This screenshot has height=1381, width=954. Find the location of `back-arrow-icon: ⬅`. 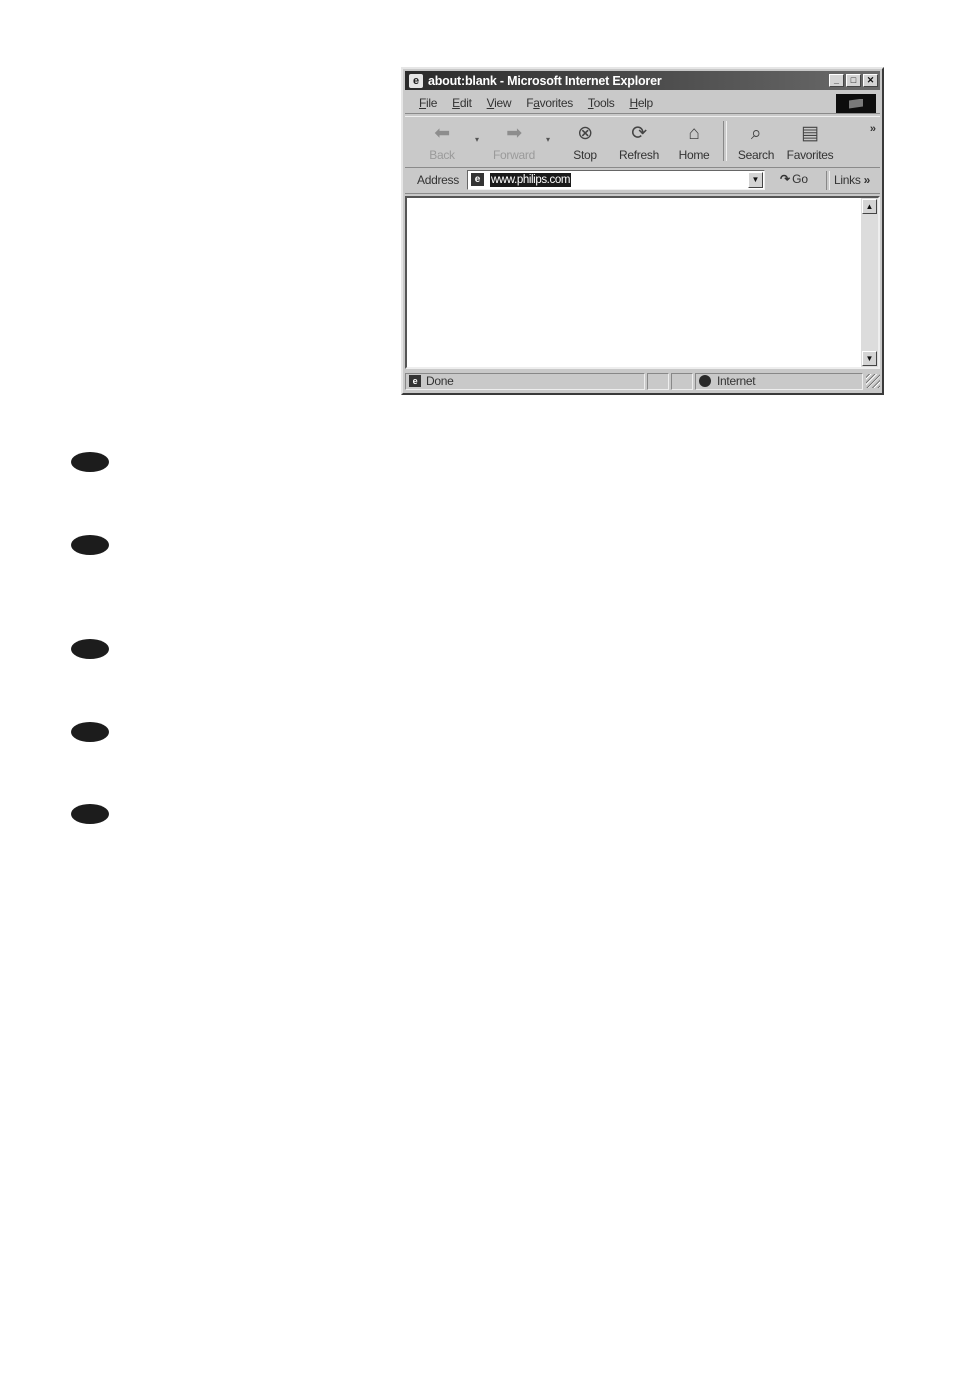

back-arrow-icon: ⬅ is located at coordinates (442, 133).